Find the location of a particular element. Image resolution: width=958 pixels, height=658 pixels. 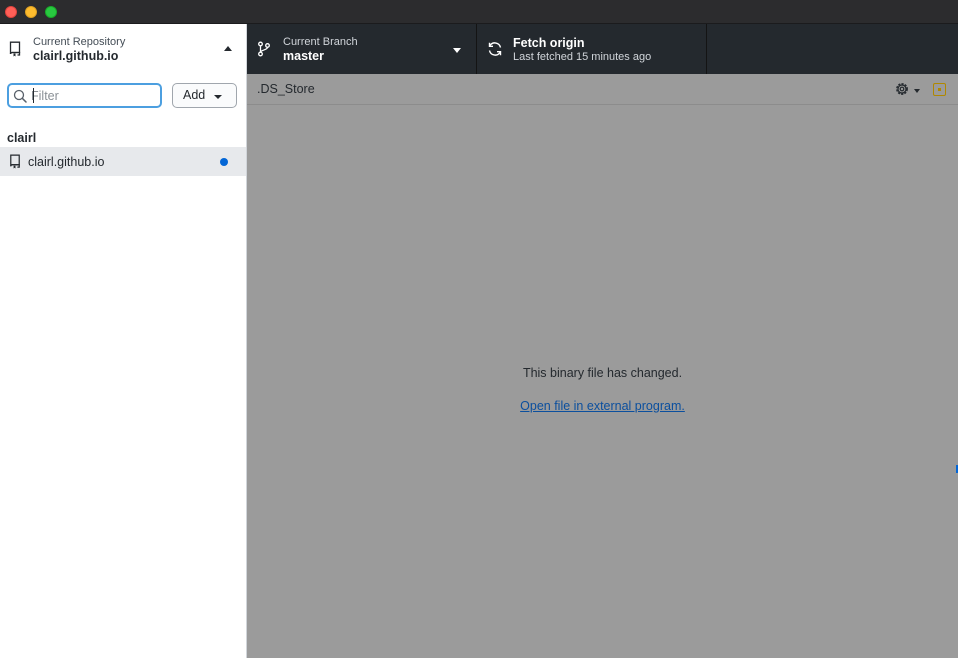

text-cursor is located at coordinates (33, 95).